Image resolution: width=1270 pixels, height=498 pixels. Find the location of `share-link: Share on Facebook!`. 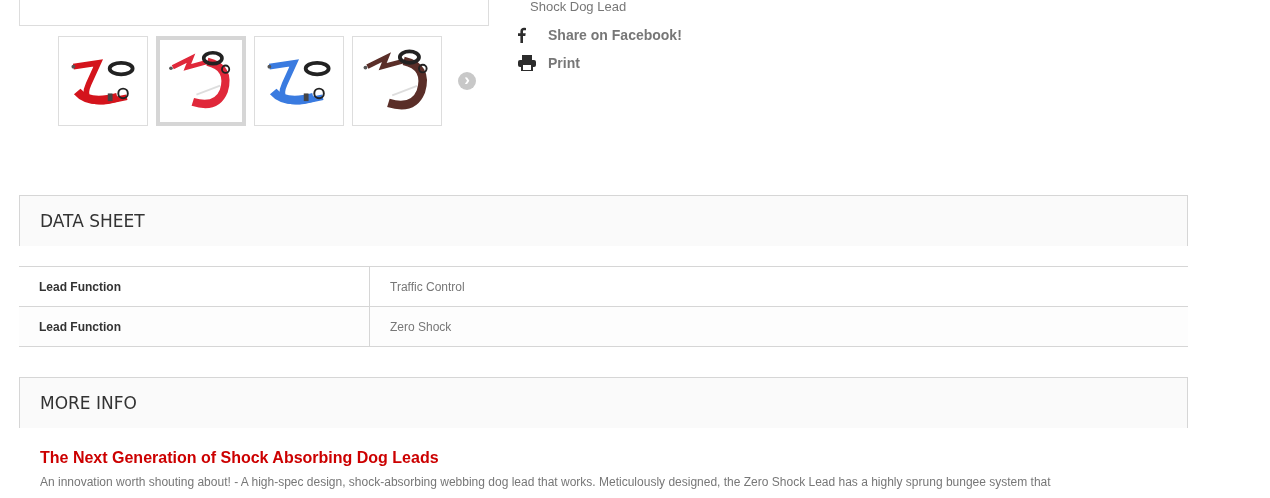

share-link: Share on Facebook! is located at coordinates (615, 35).